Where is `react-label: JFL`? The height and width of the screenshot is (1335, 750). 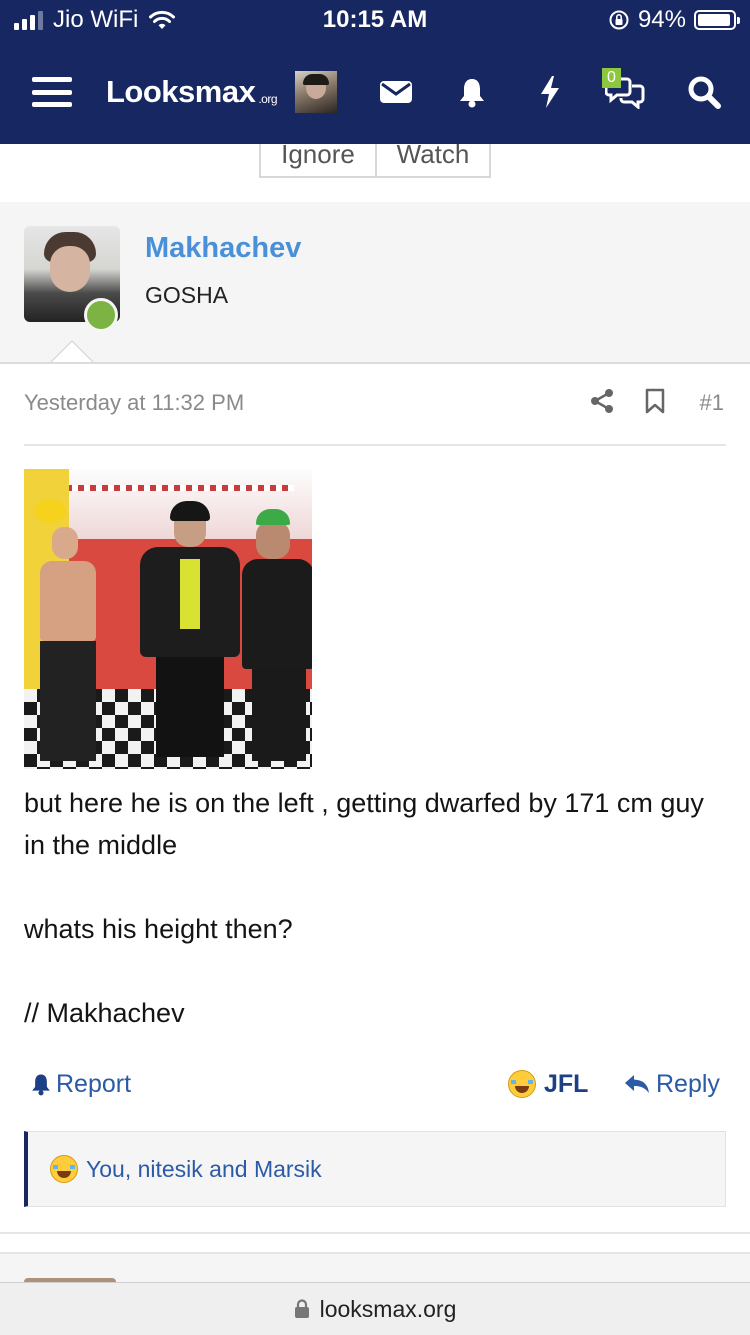 react-label: JFL is located at coordinates (566, 1083).